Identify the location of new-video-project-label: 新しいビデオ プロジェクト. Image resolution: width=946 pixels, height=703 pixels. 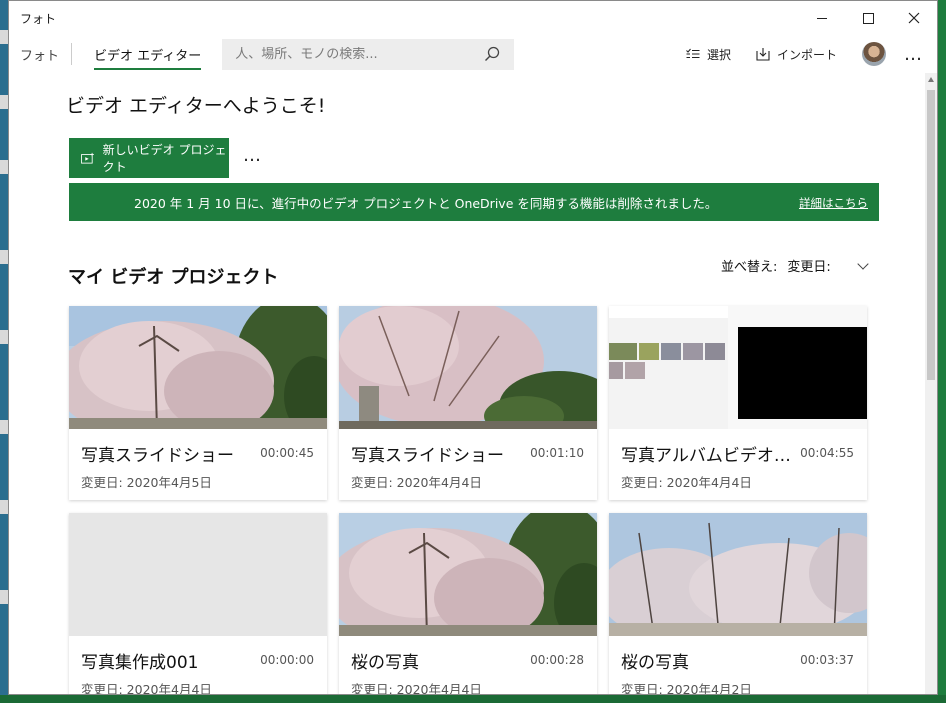
(164, 158).